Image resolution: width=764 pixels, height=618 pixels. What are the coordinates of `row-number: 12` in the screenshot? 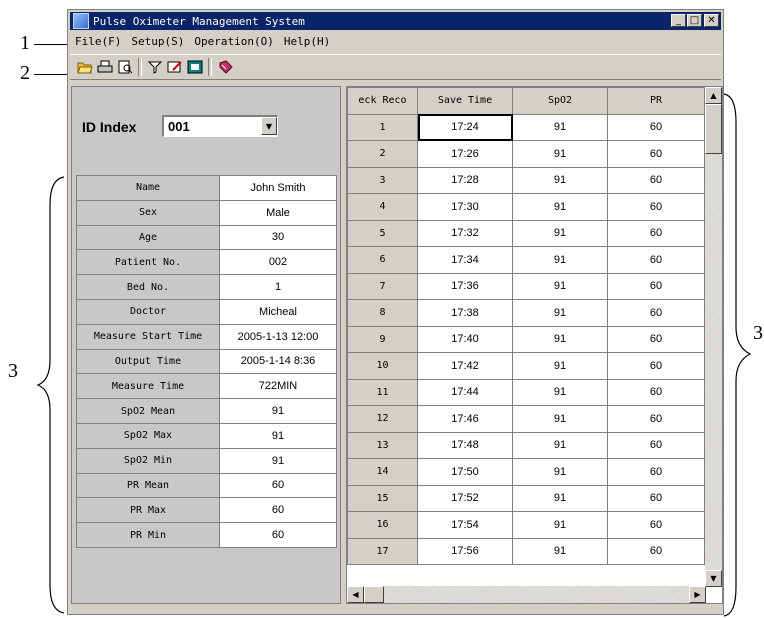 It's located at (382, 419).